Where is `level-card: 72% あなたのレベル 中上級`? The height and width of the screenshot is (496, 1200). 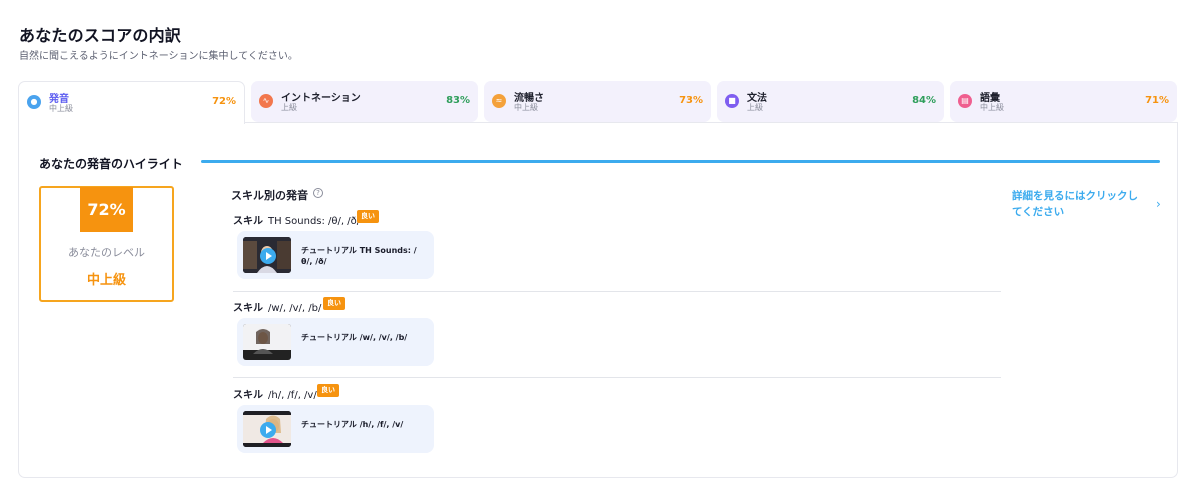 level-card: 72% あなたのレベル 中上級 is located at coordinates (106, 244).